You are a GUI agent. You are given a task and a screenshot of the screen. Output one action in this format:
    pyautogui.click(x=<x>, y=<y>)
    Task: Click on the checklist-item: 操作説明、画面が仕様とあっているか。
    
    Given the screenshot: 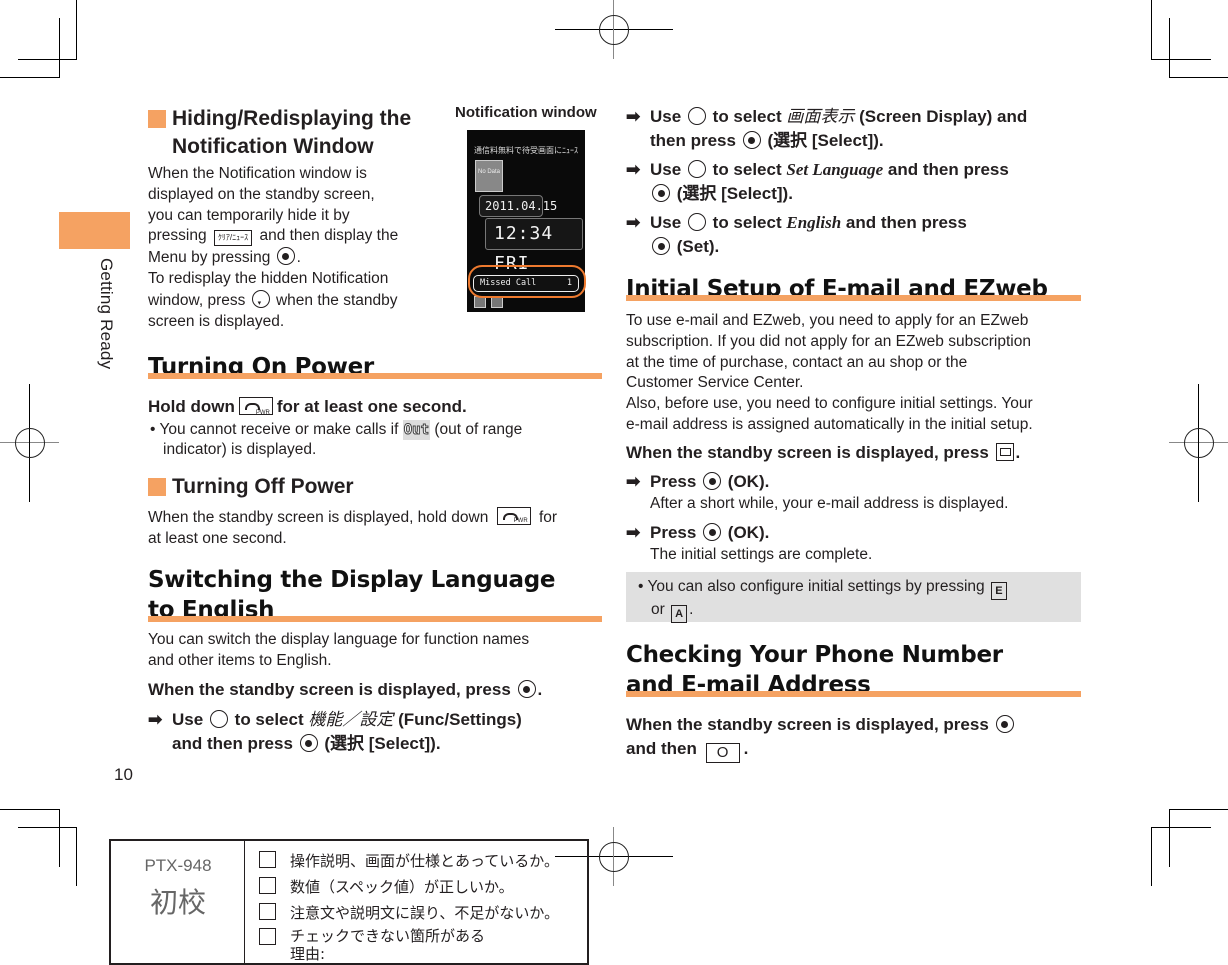 What is the action you would take?
    pyautogui.click(x=409, y=860)
    